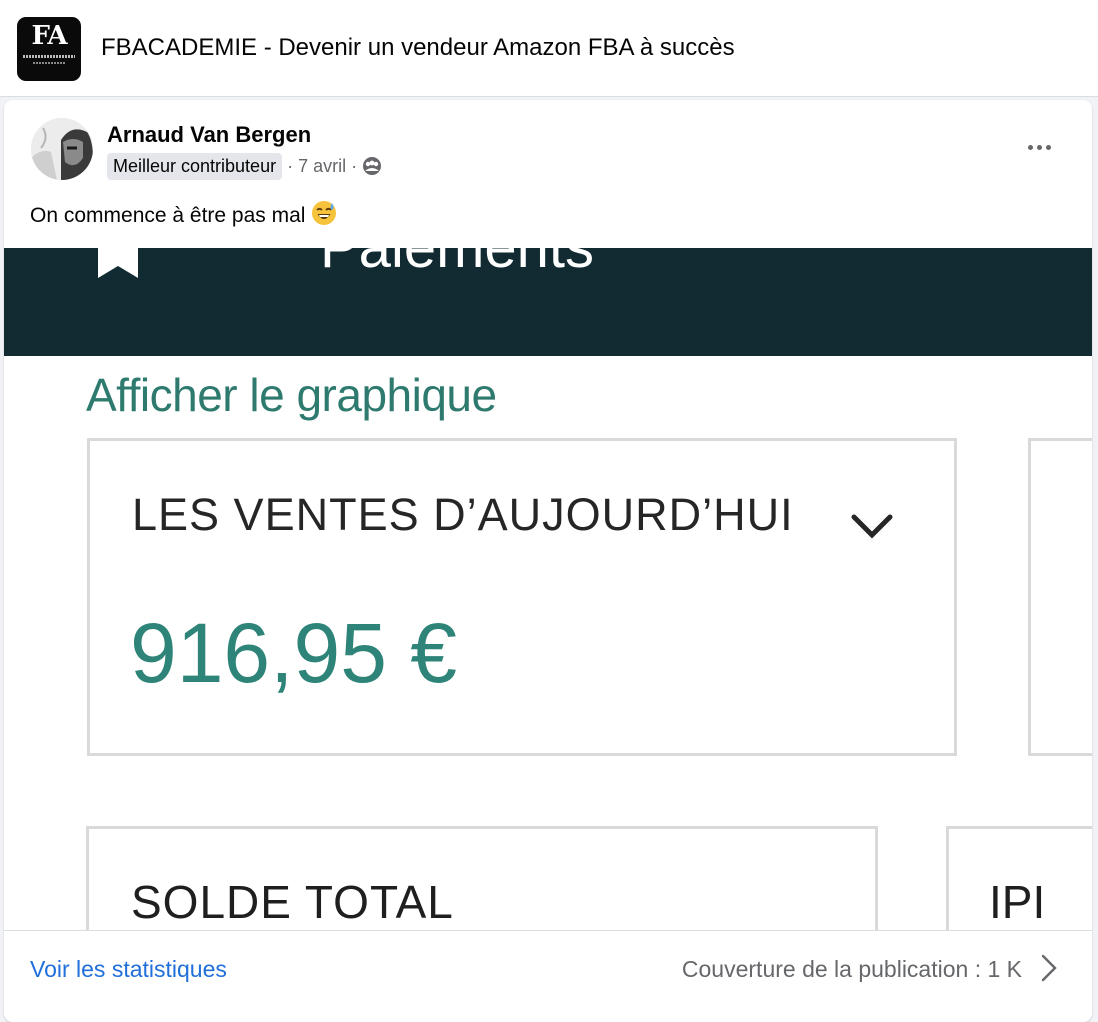 The image size is (1098, 1022). What do you see at coordinates (118, 265) in the screenshot?
I see `bookmark-icon` at bounding box center [118, 265].